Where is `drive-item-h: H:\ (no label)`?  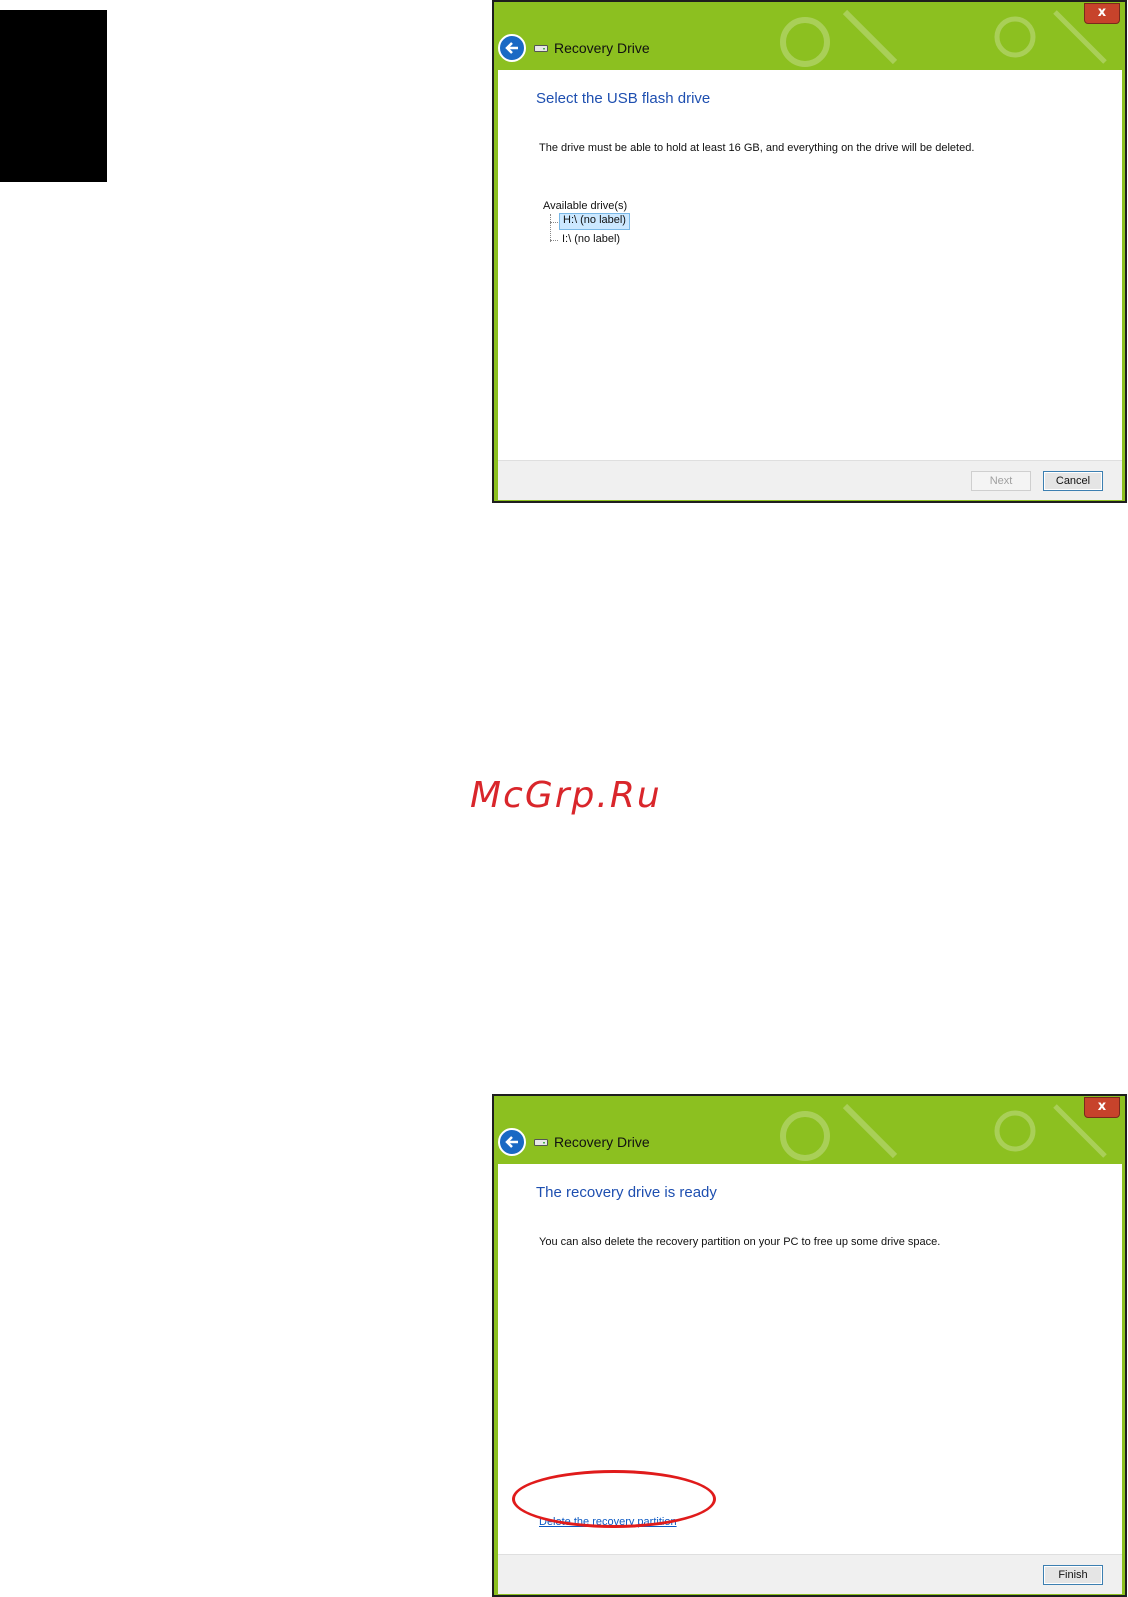
drive-item-h: H:\ (no label) is located at coordinates (594, 221).